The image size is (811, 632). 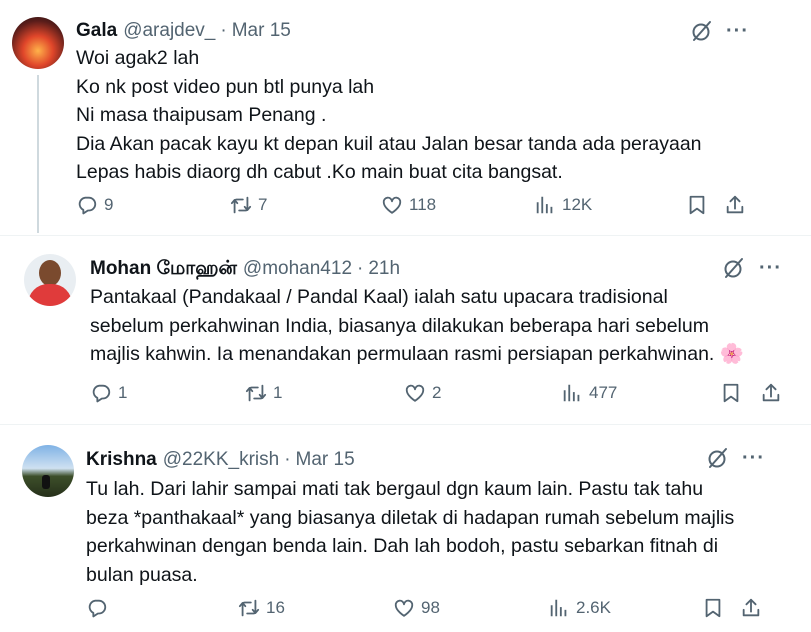 I want to click on like-count: 118, so click(x=423, y=204).